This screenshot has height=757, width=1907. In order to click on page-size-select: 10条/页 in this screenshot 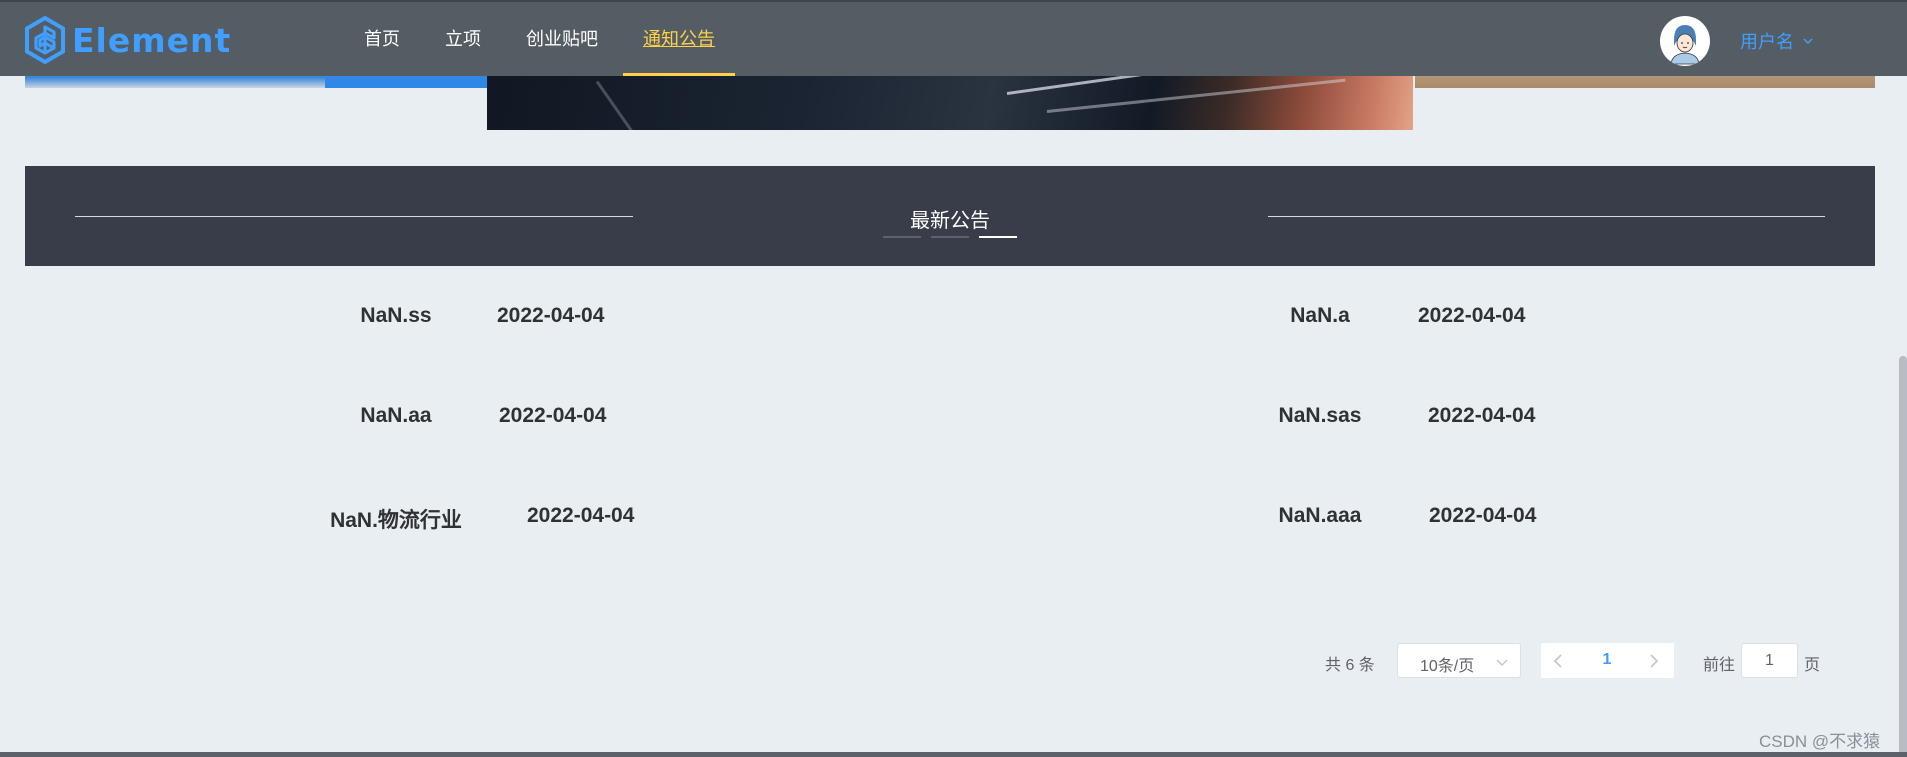, I will do `click(1459, 660)`.